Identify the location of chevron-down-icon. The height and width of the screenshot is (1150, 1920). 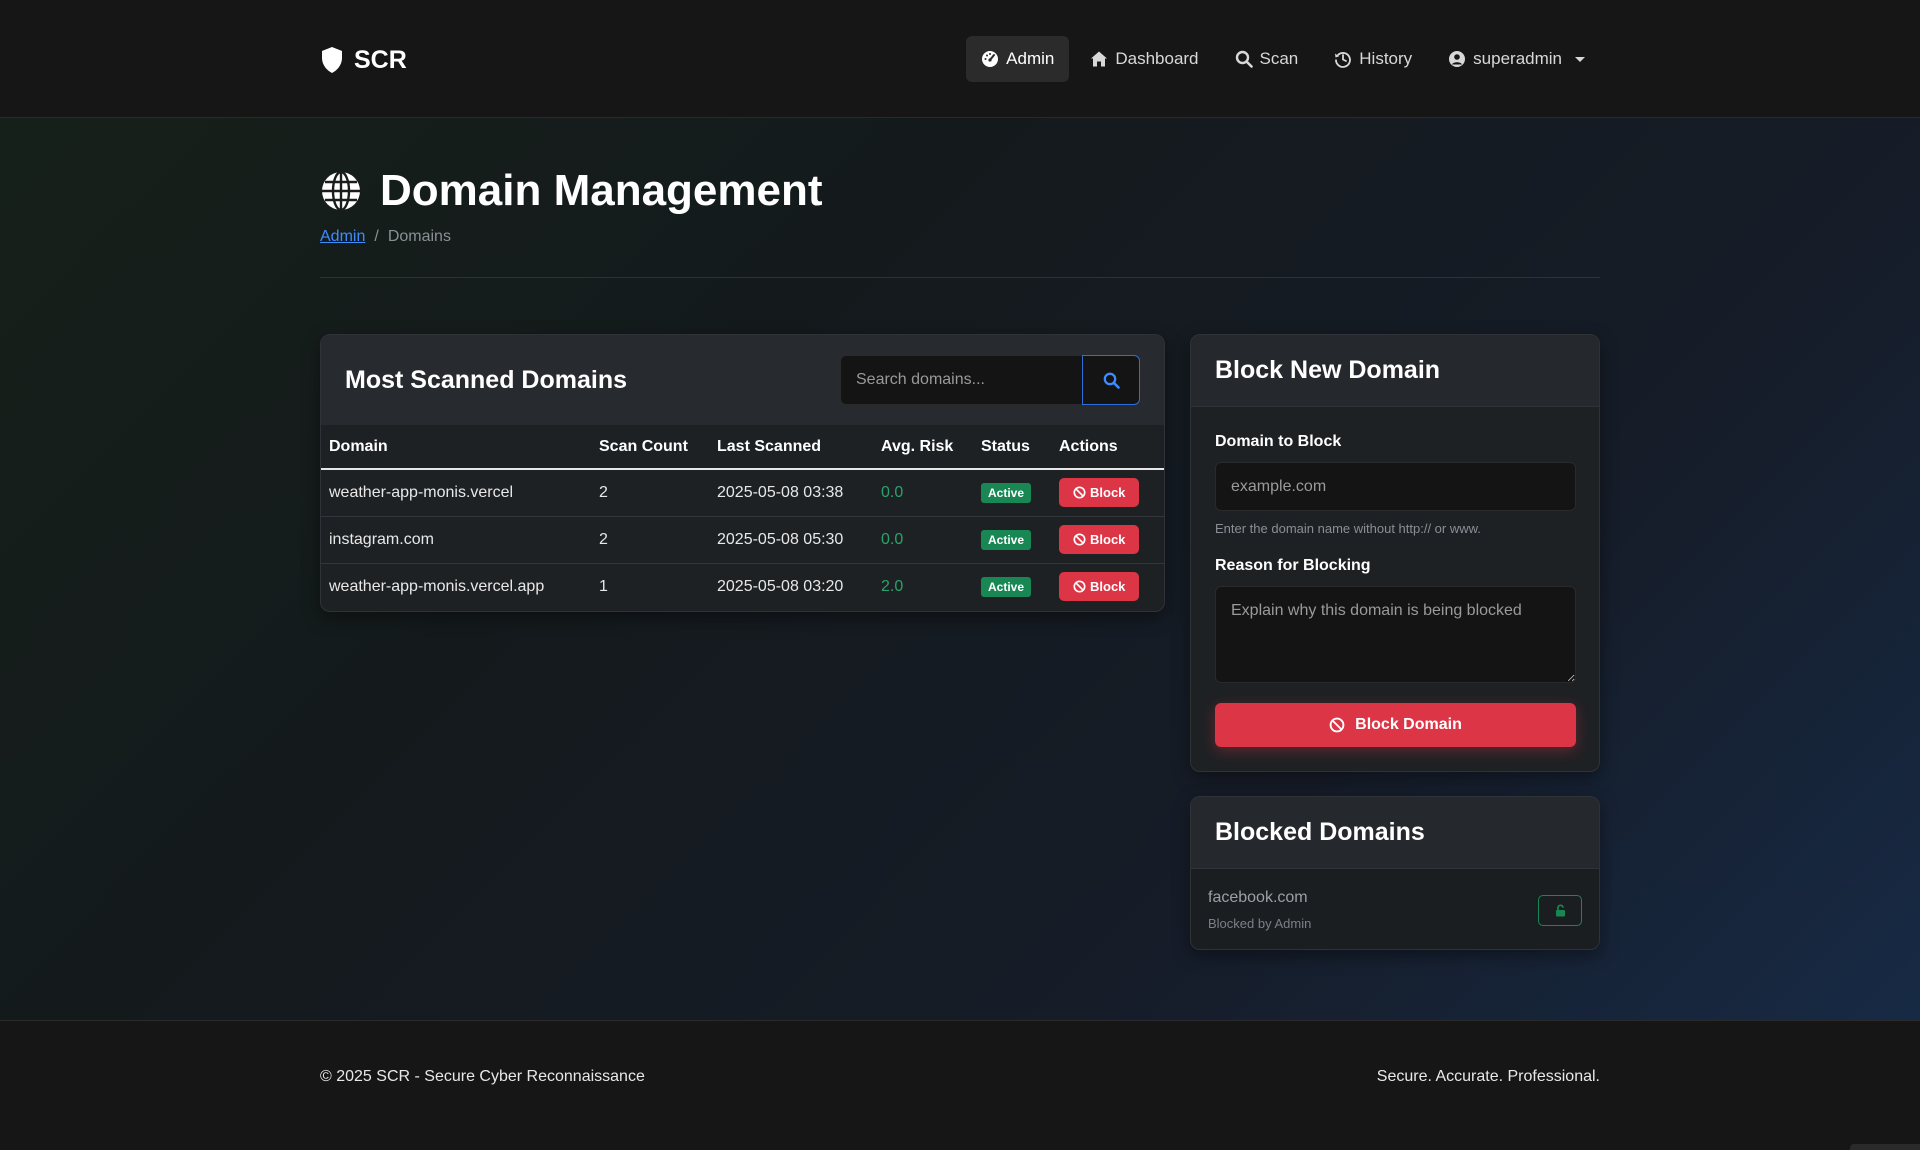
(1580, 59).